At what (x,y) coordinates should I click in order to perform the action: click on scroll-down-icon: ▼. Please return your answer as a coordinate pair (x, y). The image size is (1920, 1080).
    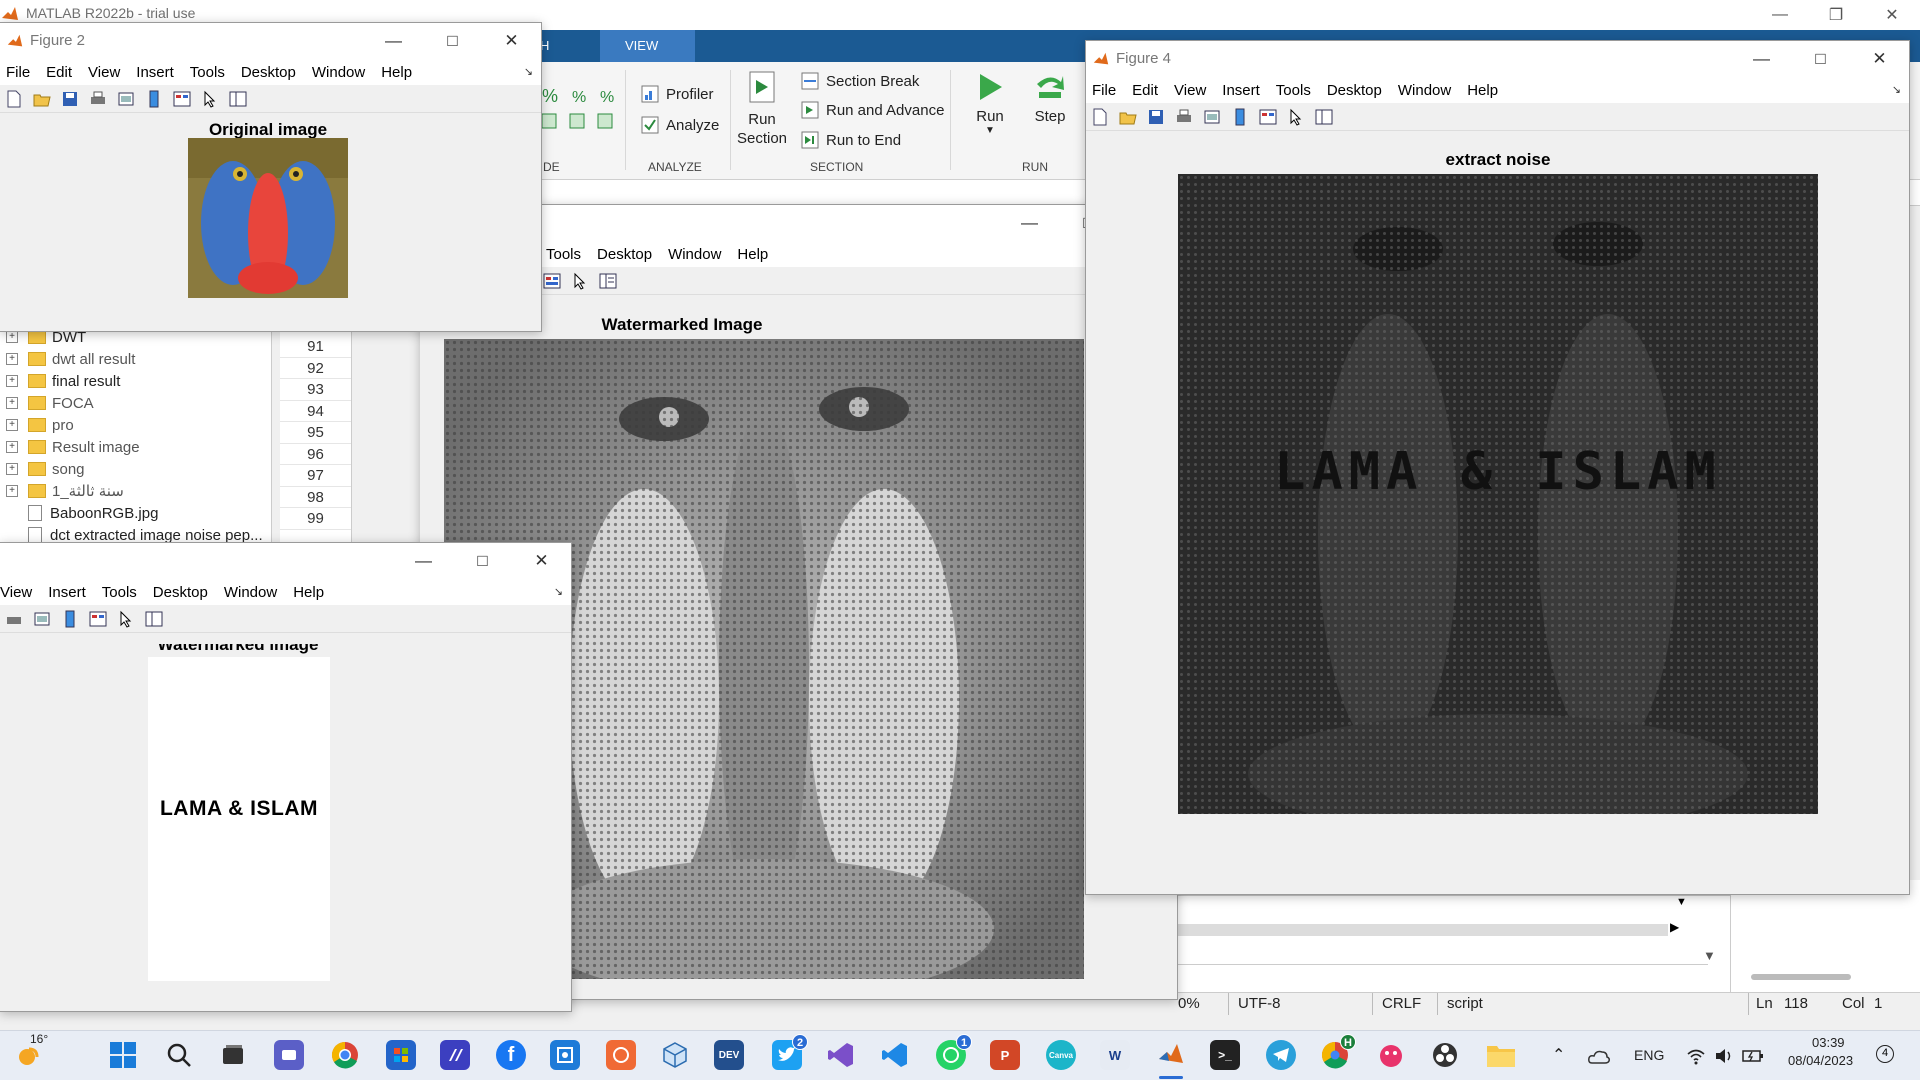
    Looking at the image, I should click on (1681, 902).